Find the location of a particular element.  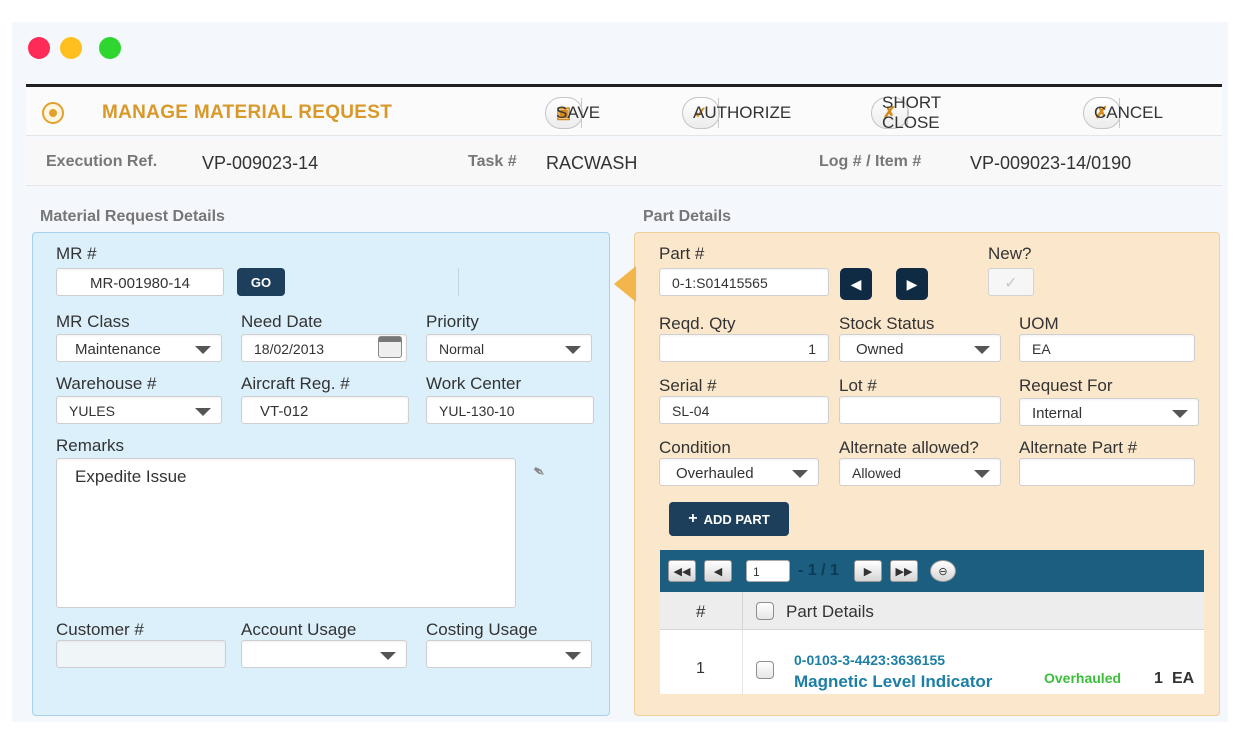

new-checkbox: ✓ is located at coordinates (1011, 282).